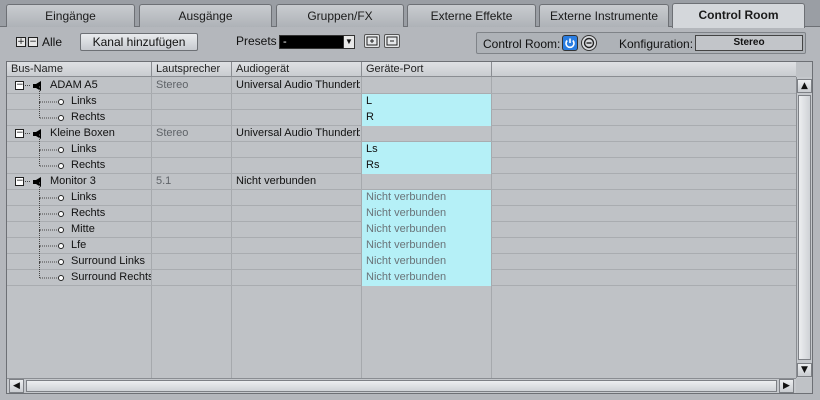  Describe the element at coordinates (392, 41) in the screenshot. I see `delete-preset-icon` at that location.